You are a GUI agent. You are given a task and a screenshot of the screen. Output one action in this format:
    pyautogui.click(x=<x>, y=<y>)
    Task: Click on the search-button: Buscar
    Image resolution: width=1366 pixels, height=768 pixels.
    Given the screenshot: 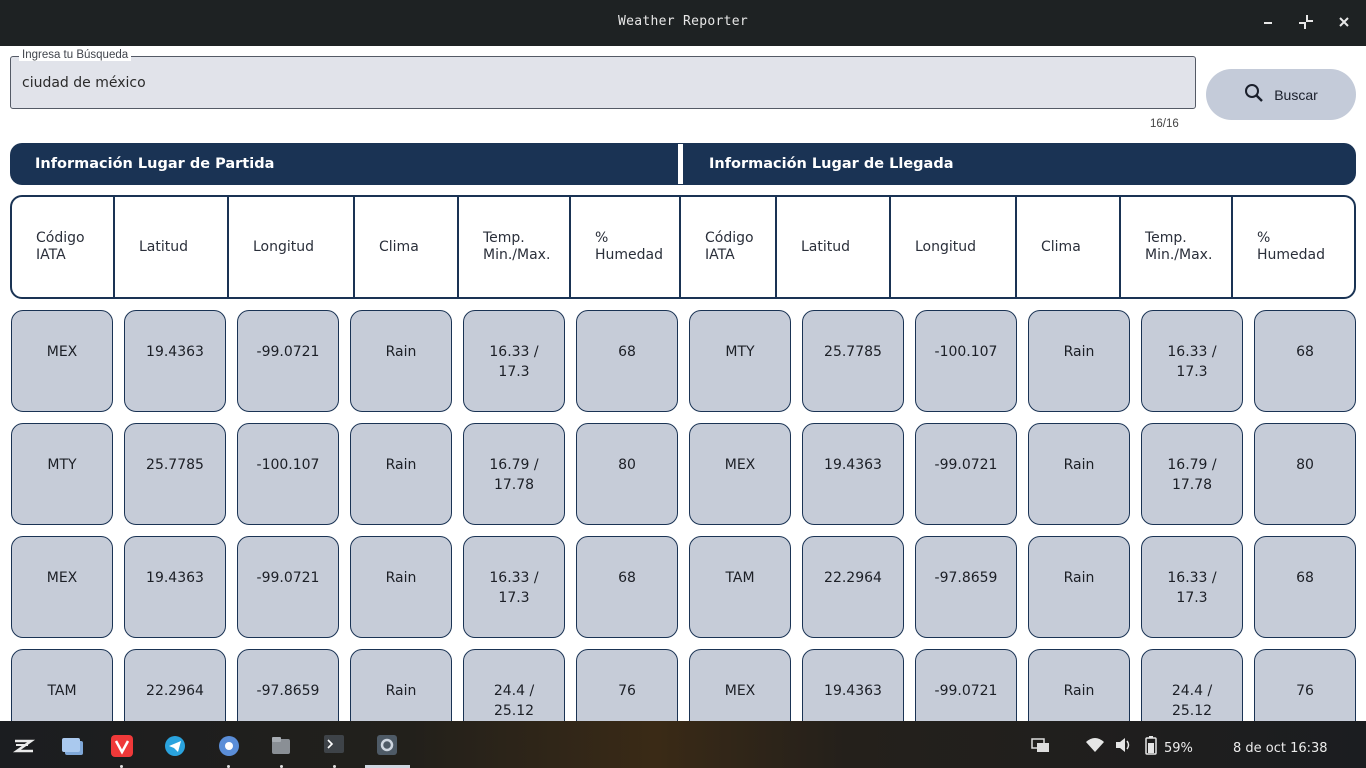 What is the action you would take?
    pyautogui.click(x=1281, y=94)
    